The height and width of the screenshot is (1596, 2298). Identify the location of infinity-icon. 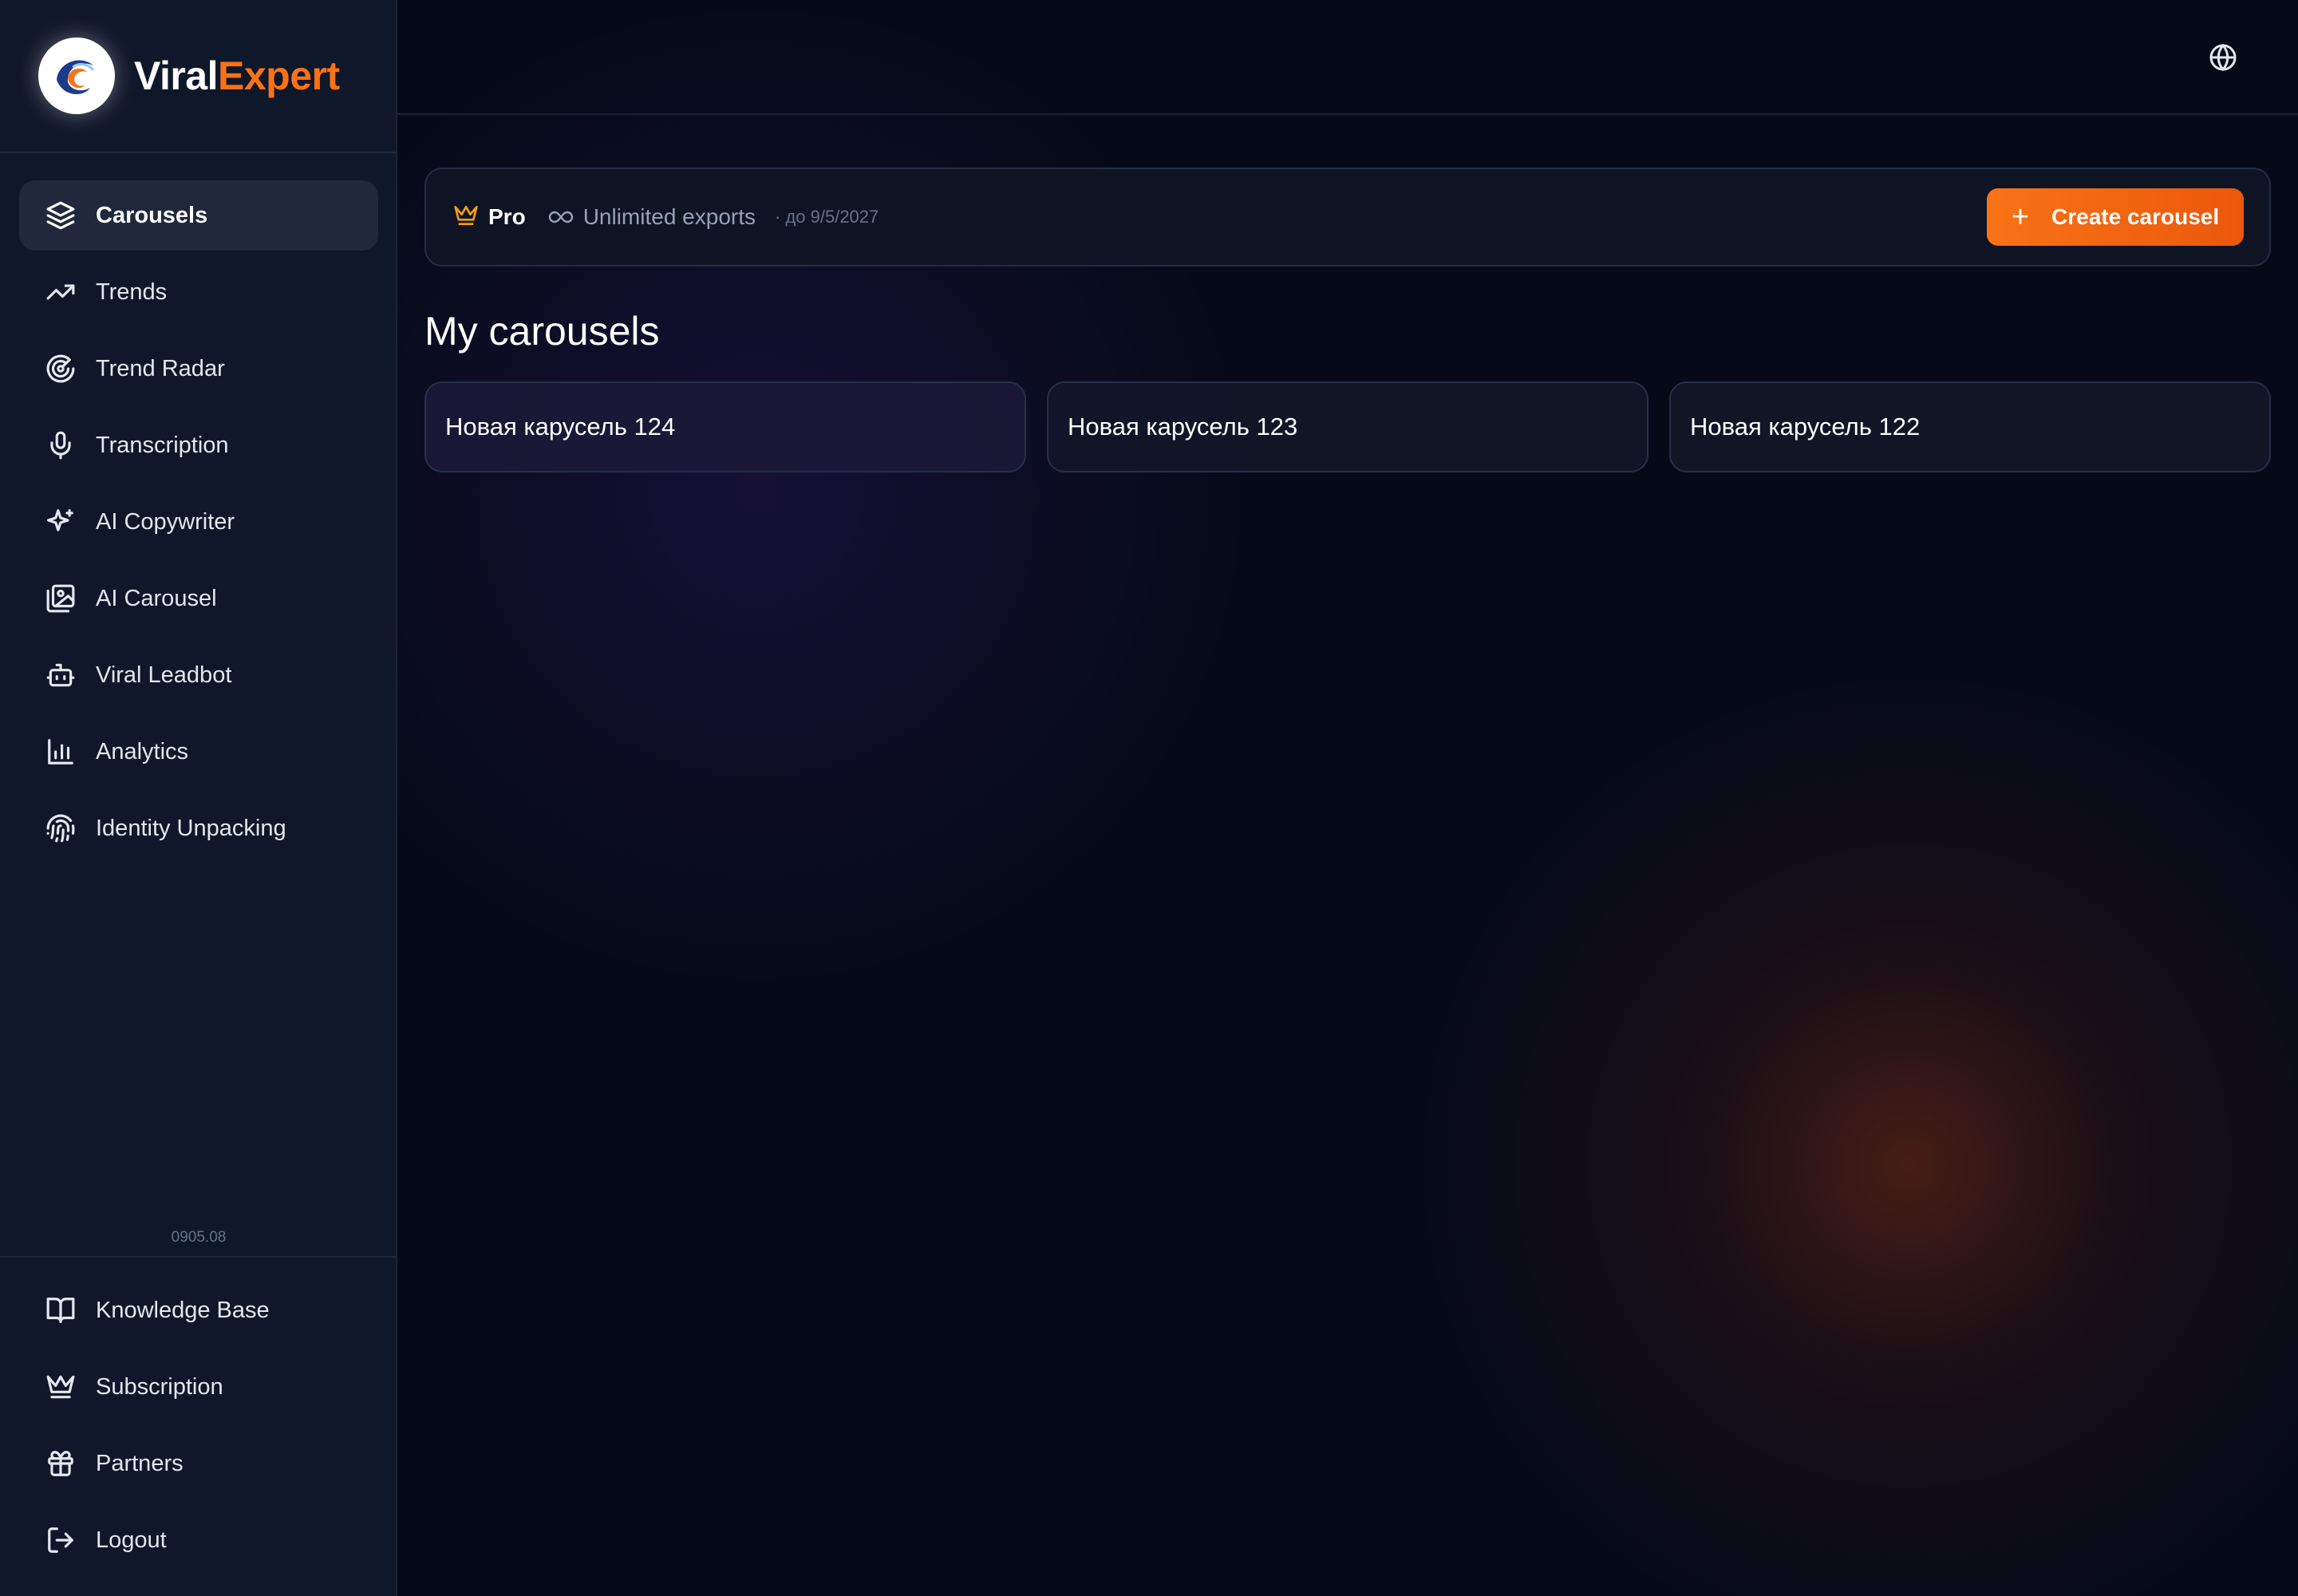
(561, 217).